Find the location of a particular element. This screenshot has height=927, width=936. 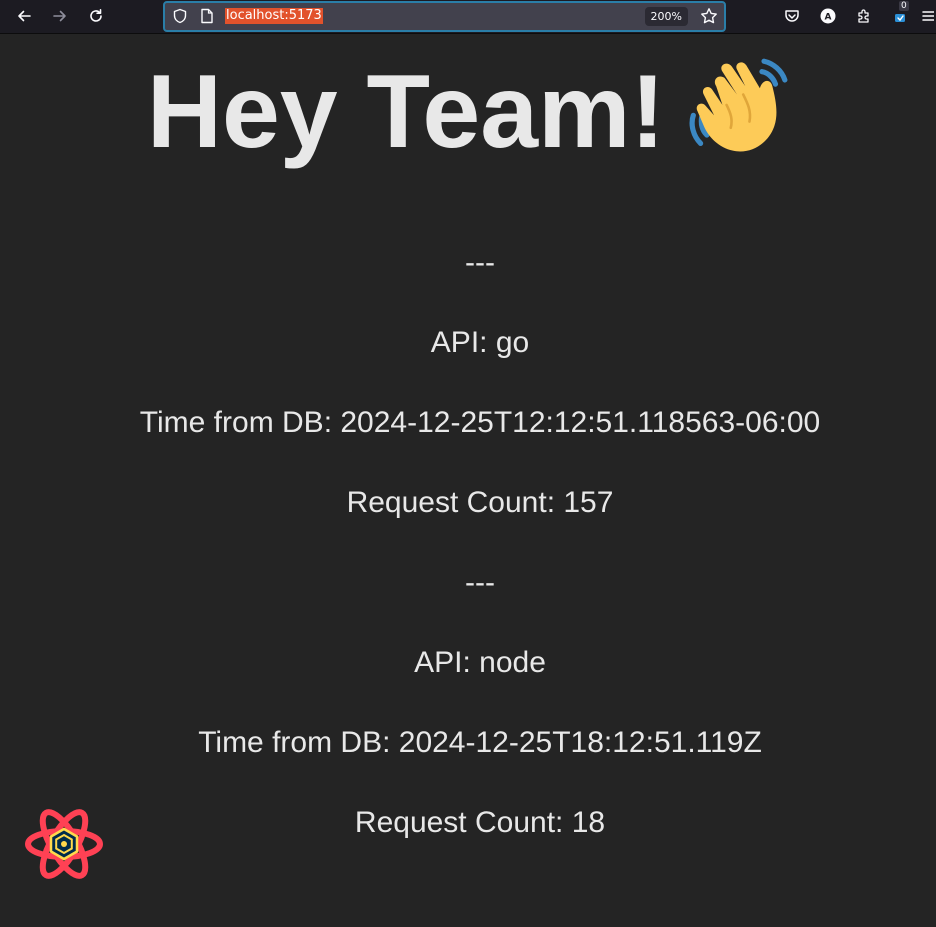

back-button is located at coordinates (24, 16).